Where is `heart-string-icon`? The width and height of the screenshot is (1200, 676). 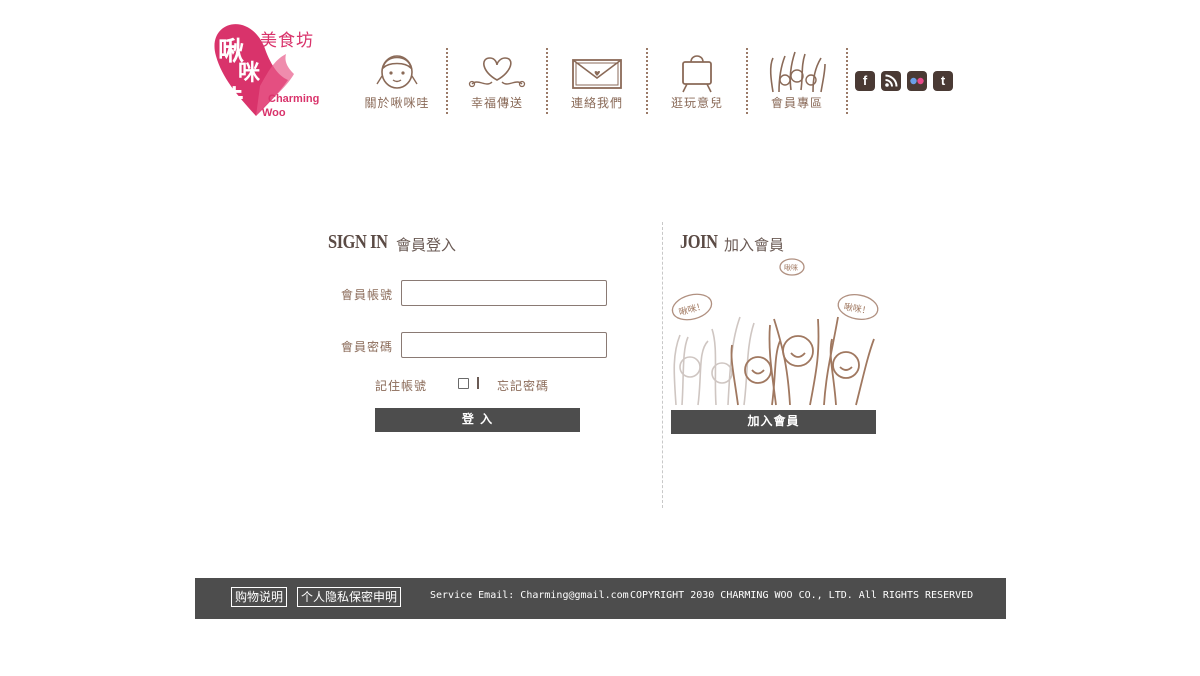
heart-string-icon is located at coordinates (497, 72).